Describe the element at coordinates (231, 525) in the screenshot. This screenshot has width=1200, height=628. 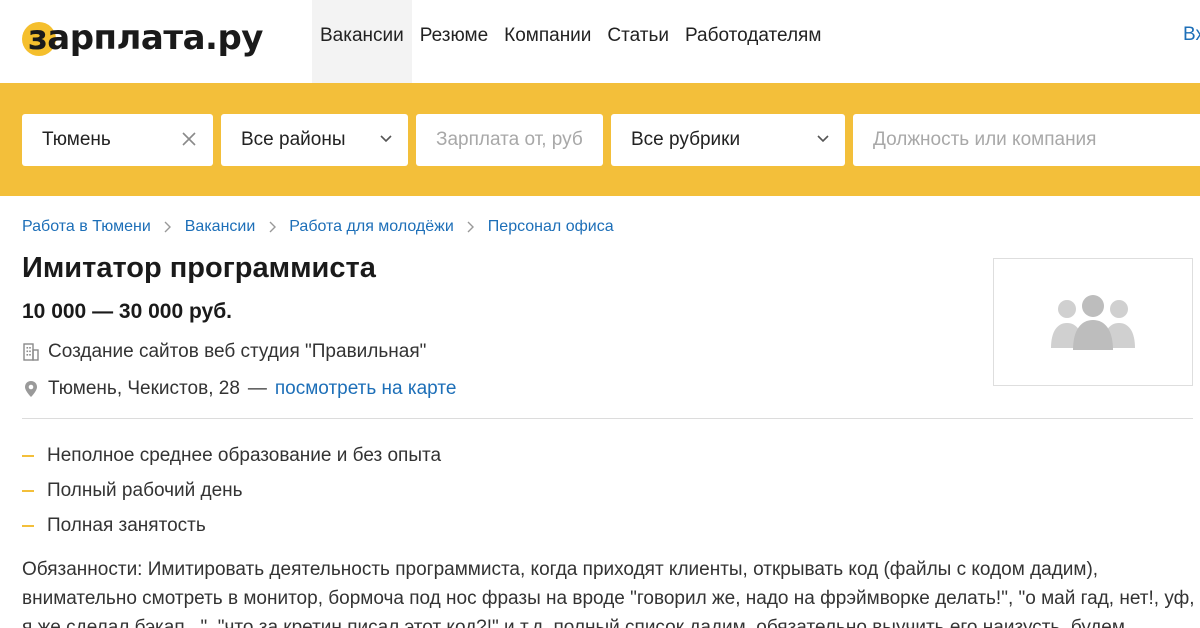
I see `list-item: Полная занятость` at that location.